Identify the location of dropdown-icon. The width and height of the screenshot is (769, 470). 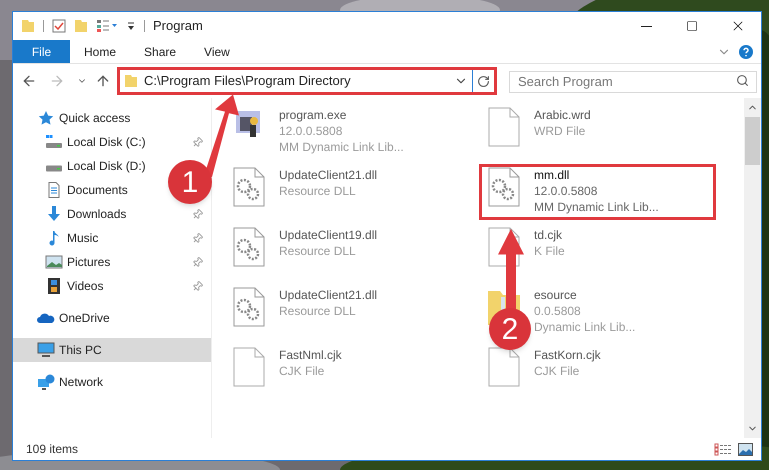
(131, 26).